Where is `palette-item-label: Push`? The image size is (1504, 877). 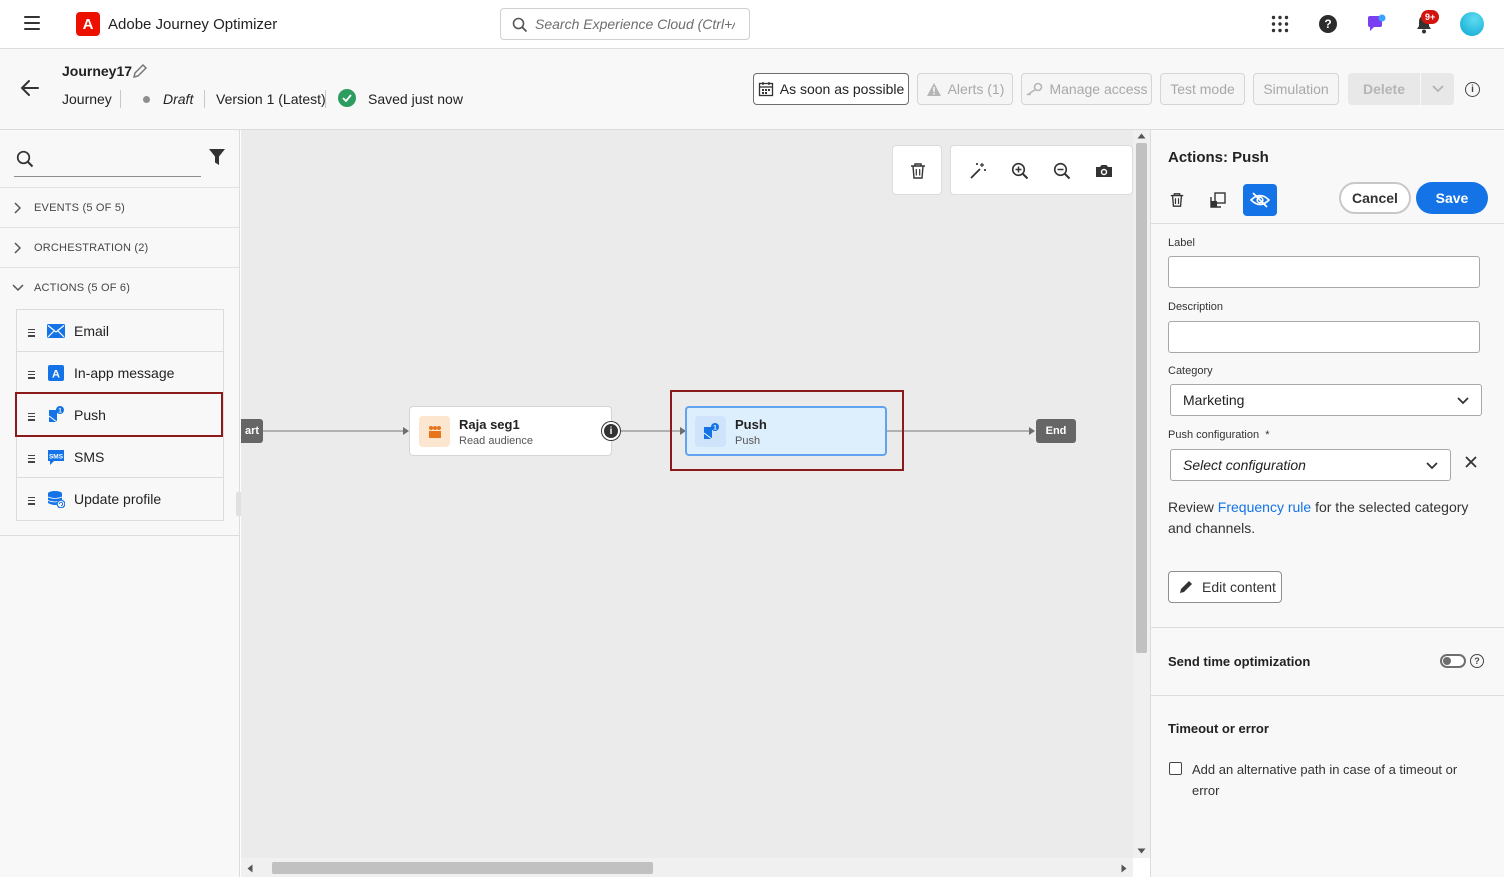
palette-item-label: Push is located at coordinates (90, 415).